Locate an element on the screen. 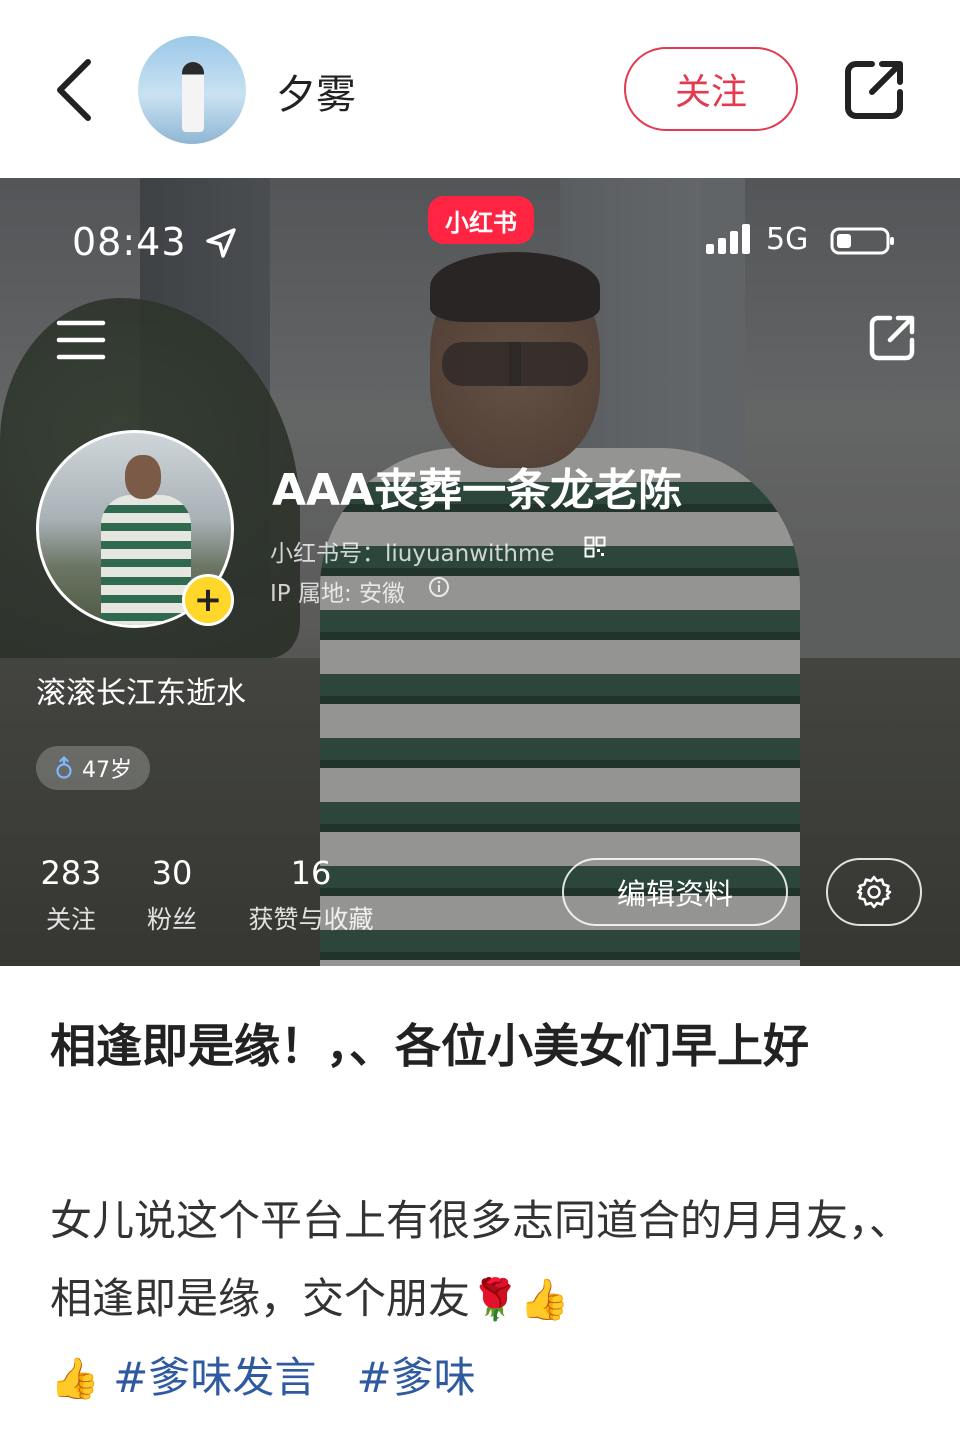 Image resolution: width=960 pixels, height=1442 pixels. gear-icon is located at coordinates (874, 892).